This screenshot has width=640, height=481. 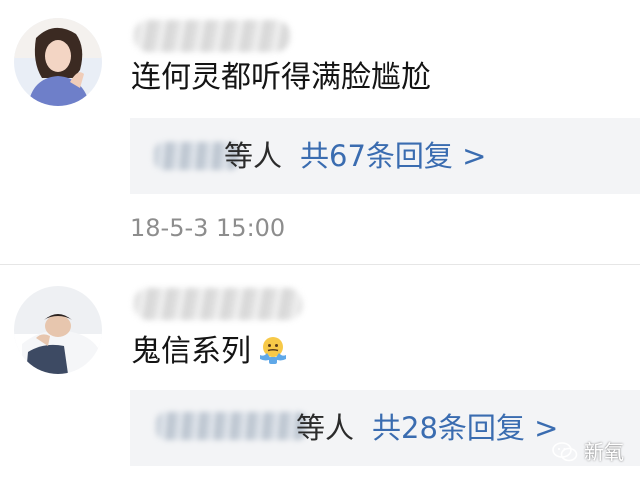 What do you see at coordinates (565, 452) in the screenshot?
I see `wechat-icon` at bounding box center [565, 452].